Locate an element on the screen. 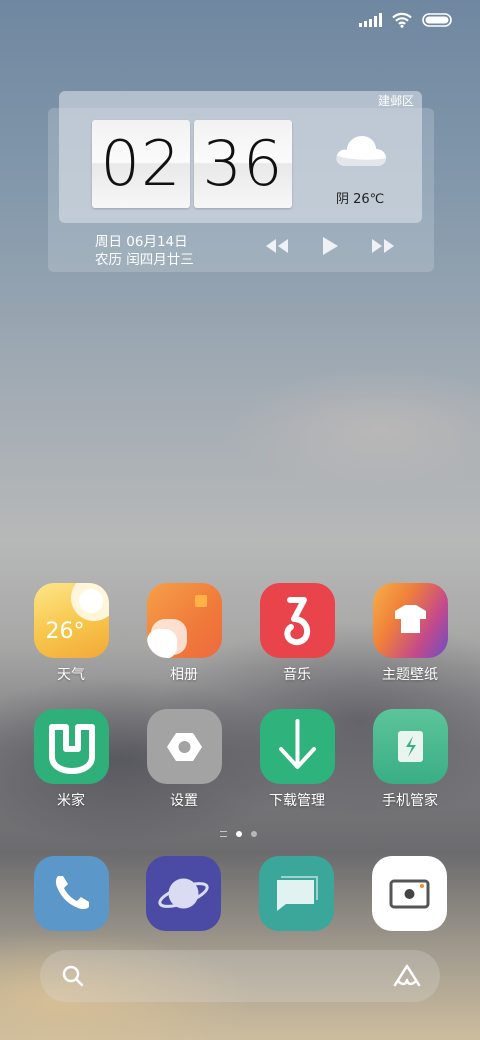 Image resolution: width=480 pixels, height=1040 pixels. app-themes: 主题壁纸 is located at coordinates (410, 633).